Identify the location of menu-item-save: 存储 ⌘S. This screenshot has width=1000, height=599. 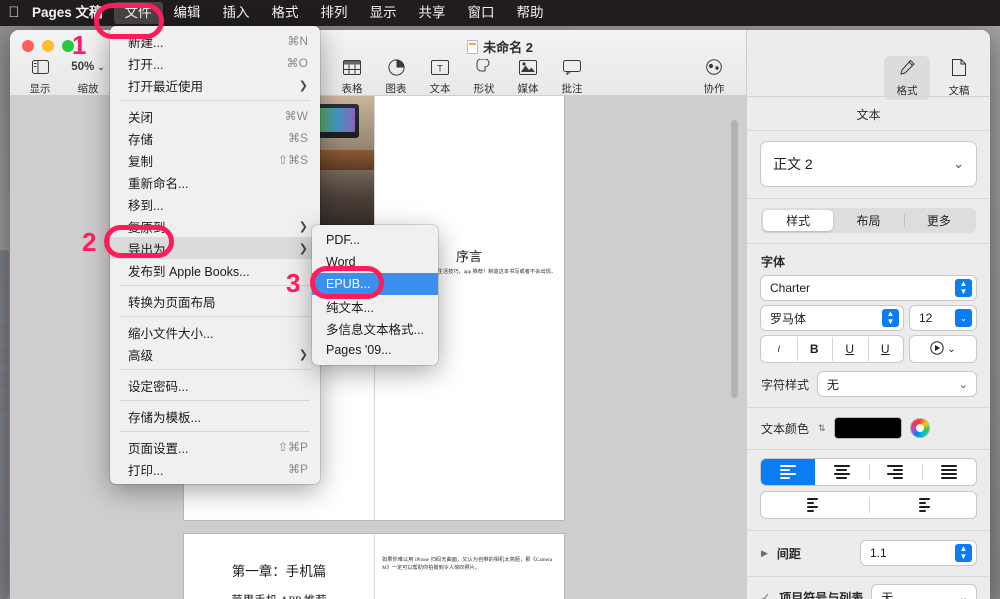
(215, 138).